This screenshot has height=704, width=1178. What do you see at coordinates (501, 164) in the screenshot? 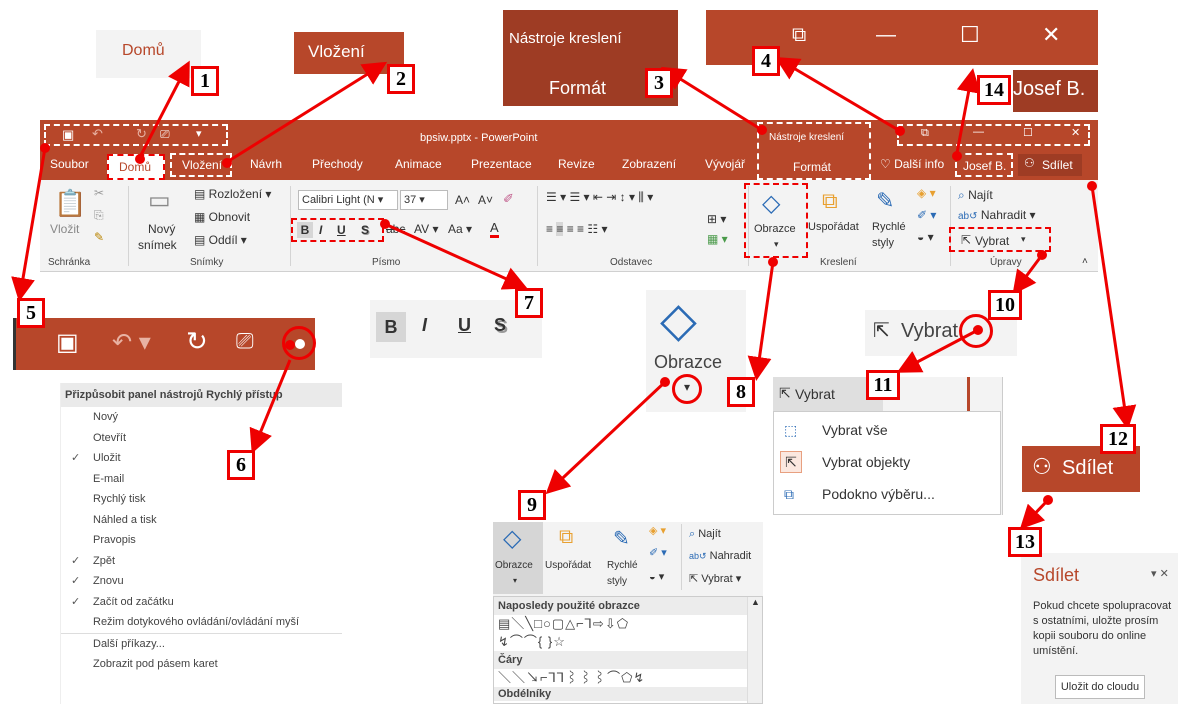
I see `tab-prezentace: Prezentace` at bounding box center [501, 164].